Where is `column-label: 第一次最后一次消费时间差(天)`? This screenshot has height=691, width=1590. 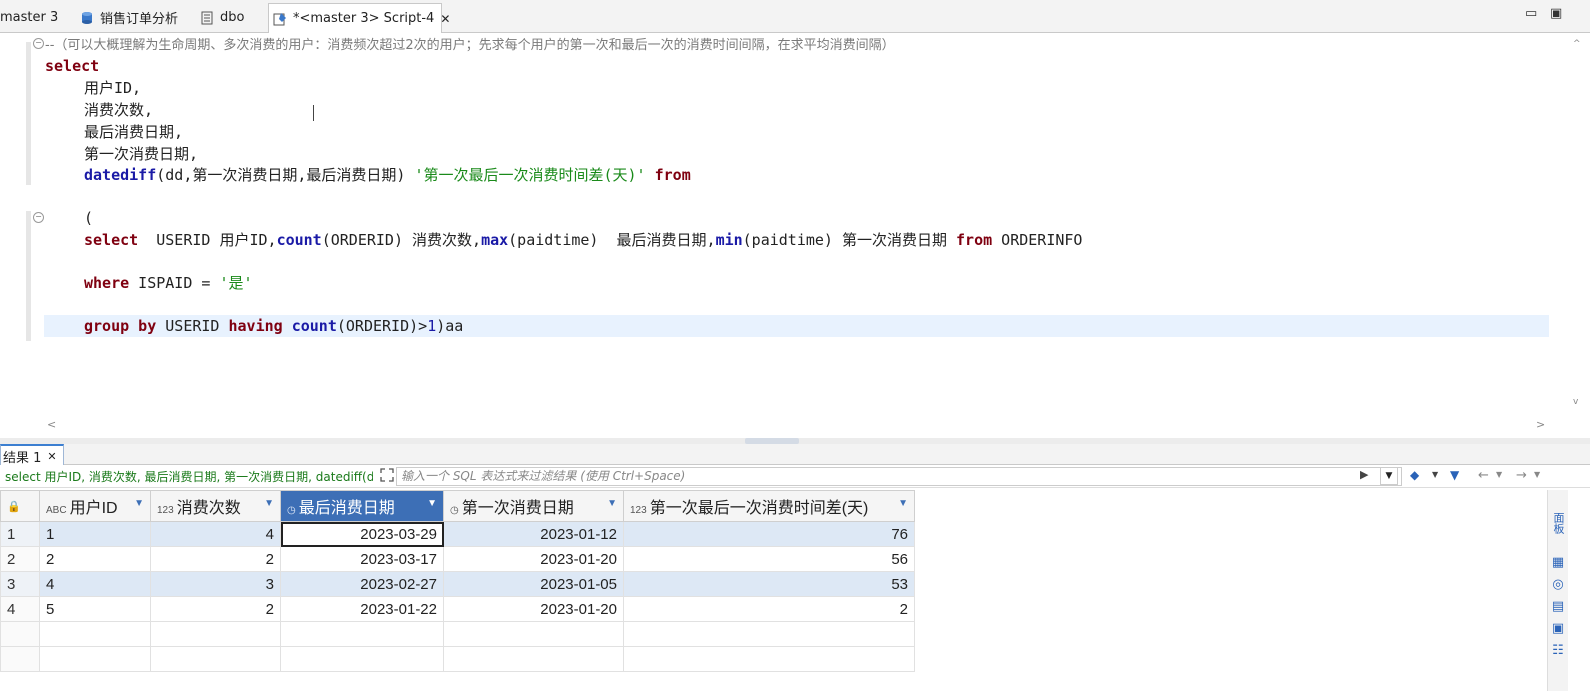
column-label: 第一次最后一次消费时间差(天) is located at coordinates (759, 508).